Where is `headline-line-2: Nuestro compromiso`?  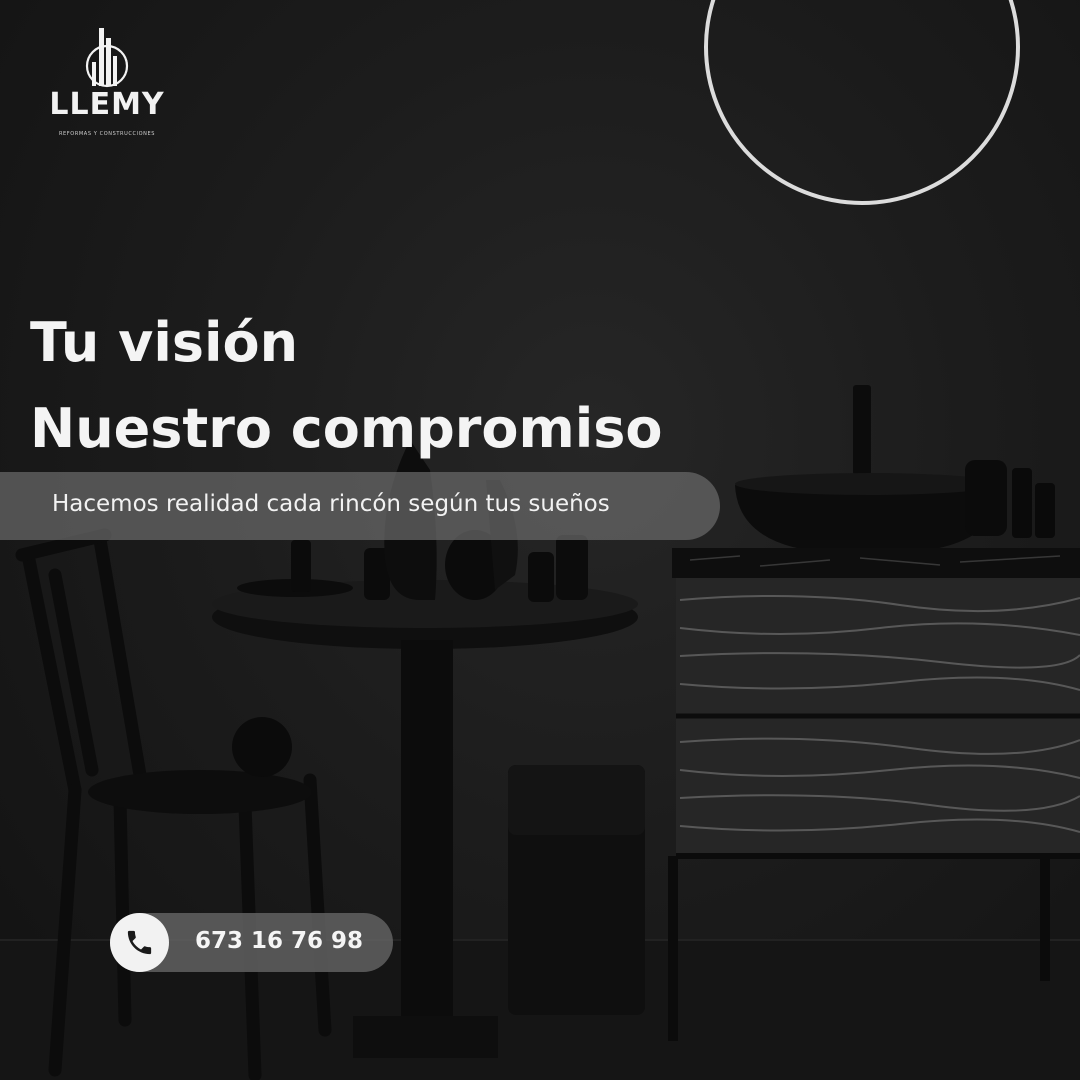
headline-line-2: Nuestro compromiso is located at coordinates (346, 428).